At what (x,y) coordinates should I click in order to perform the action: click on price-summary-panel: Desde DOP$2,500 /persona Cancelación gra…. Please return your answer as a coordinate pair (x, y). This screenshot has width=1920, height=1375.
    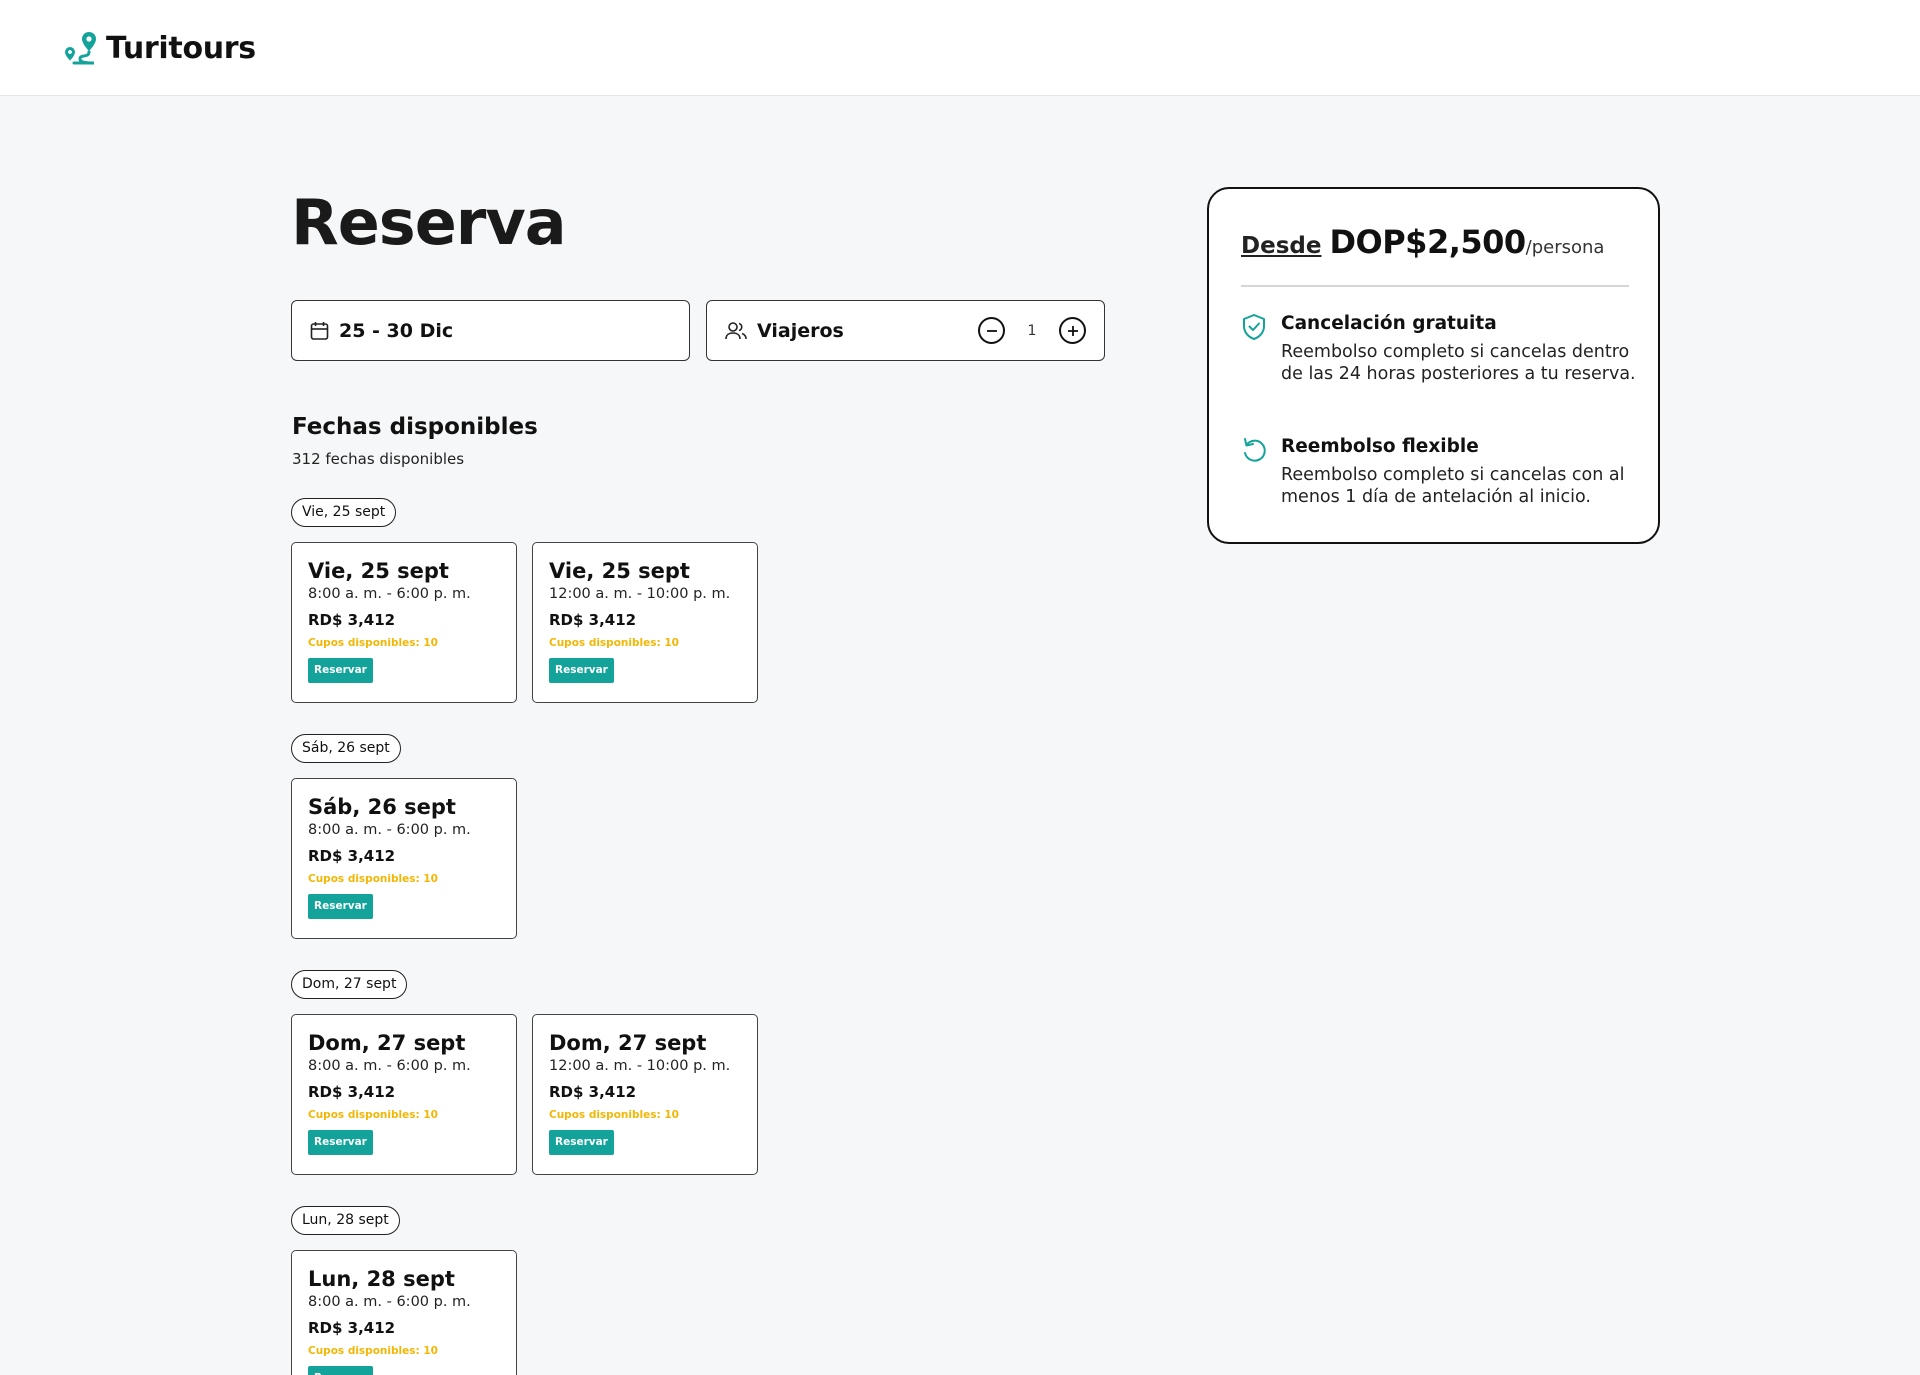
    Looking at the image, I should click on (1433, 365).